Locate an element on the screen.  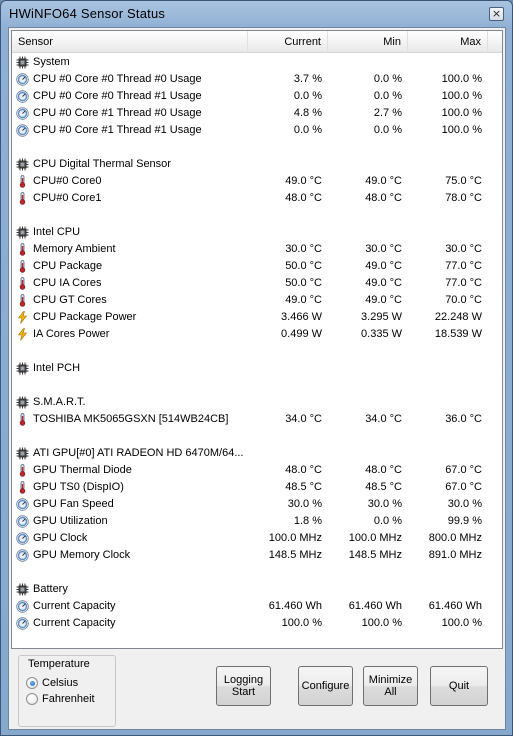
current-value: 0.0 % is located at coordinates (307, 130).